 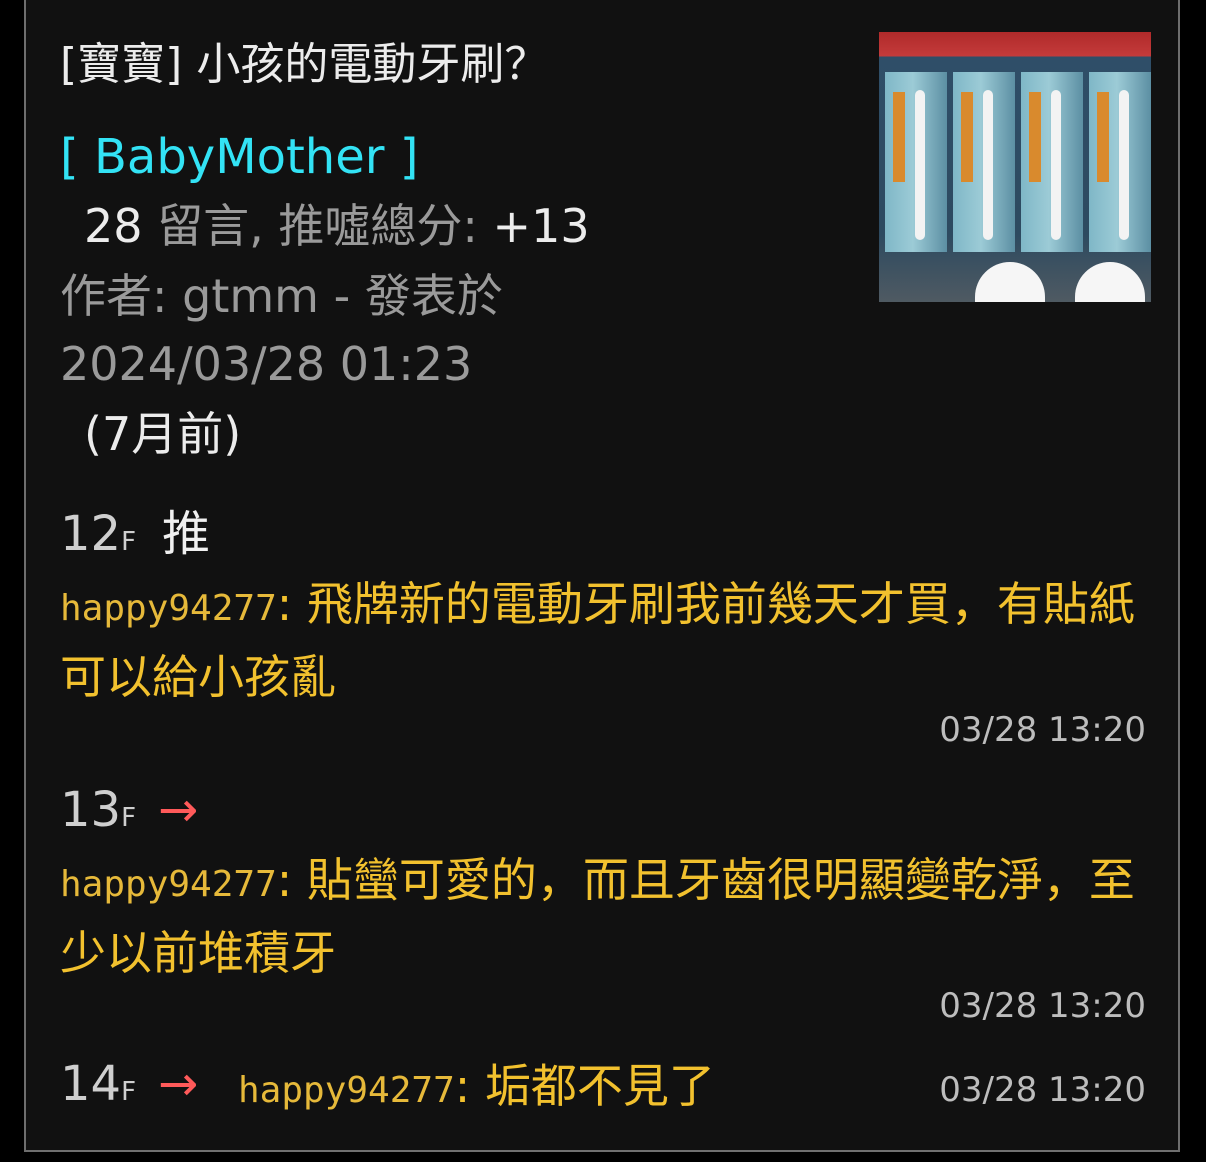 What do you see at coordinates (91, 810) in the screenshot?
I see `floor-number: 13` at bounding box center [91, 810].